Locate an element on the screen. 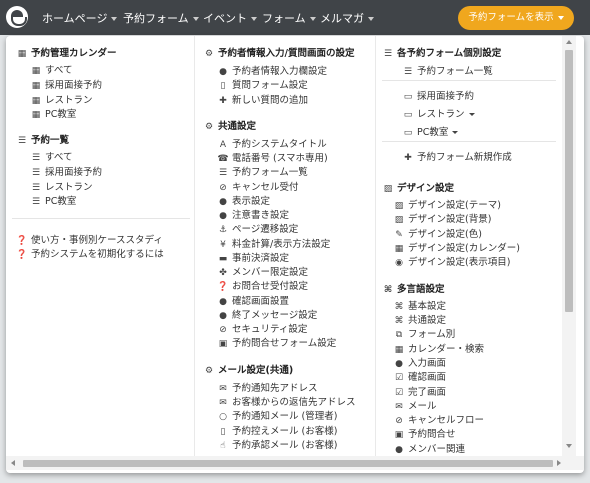 This screenshot has width=590, height=483. menu-item-phone: ☎ 電話番号 (スマホ専用) is located at coordinates (272, 157).